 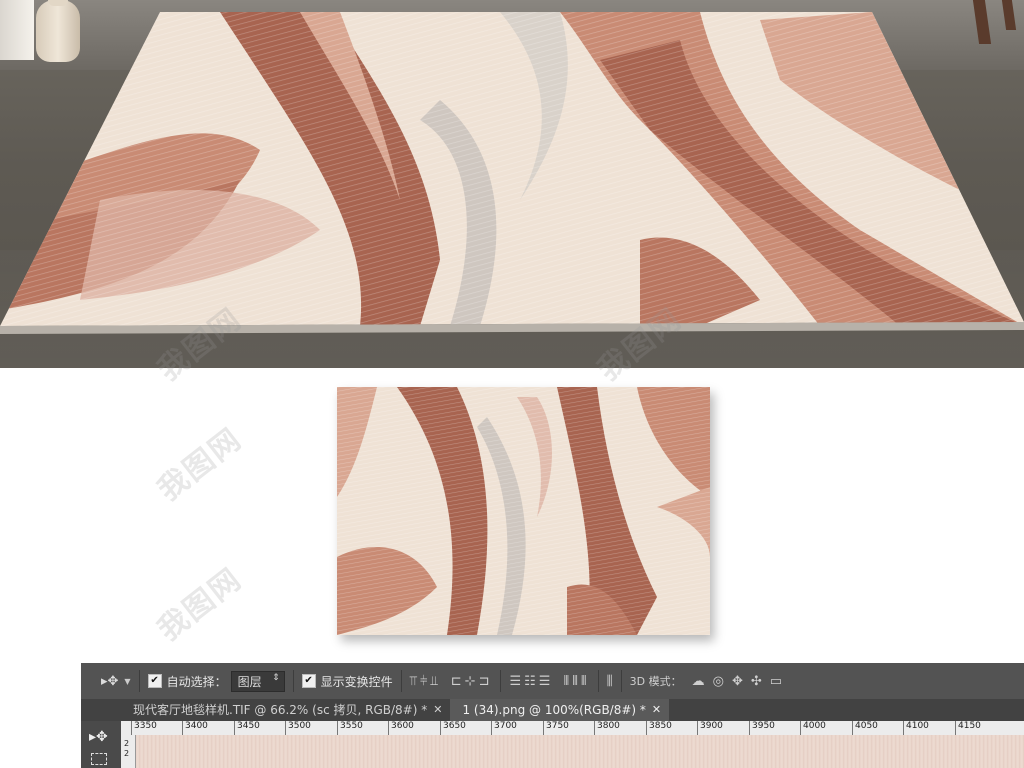 What do you see at coordinates (486, 681) in the screenshot?
I see `align-right-edges-icon: ⊐` at bounding box center [486, 681].